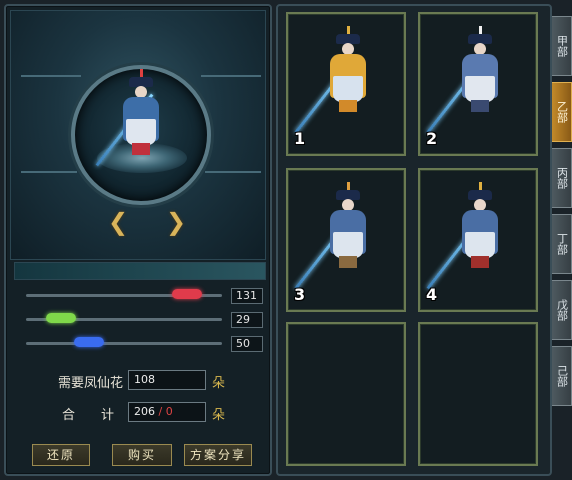  What do you see at coordinates (219, 383) in the screenshot?
I see `need-unit: 朵` at bounding box center [219, 383].